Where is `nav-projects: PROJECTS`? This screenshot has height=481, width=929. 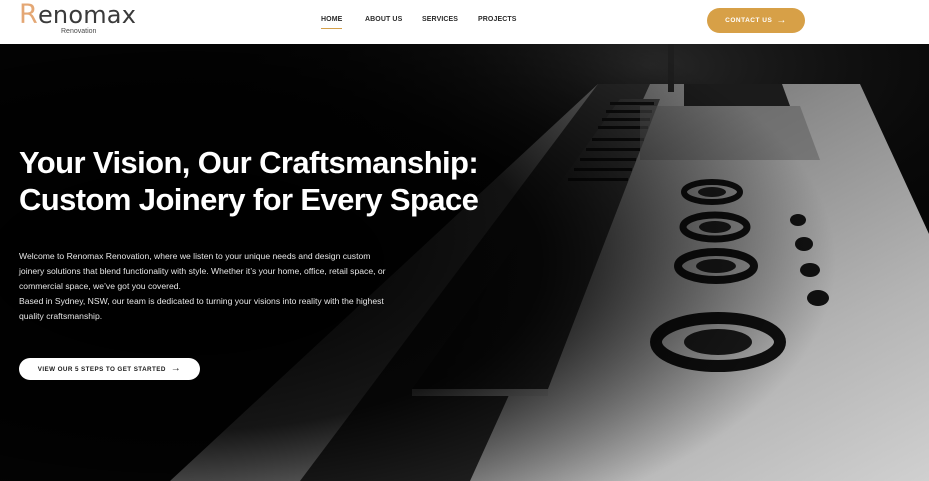 nav-projects: PROJECTS is located at coordinates (497, 20).